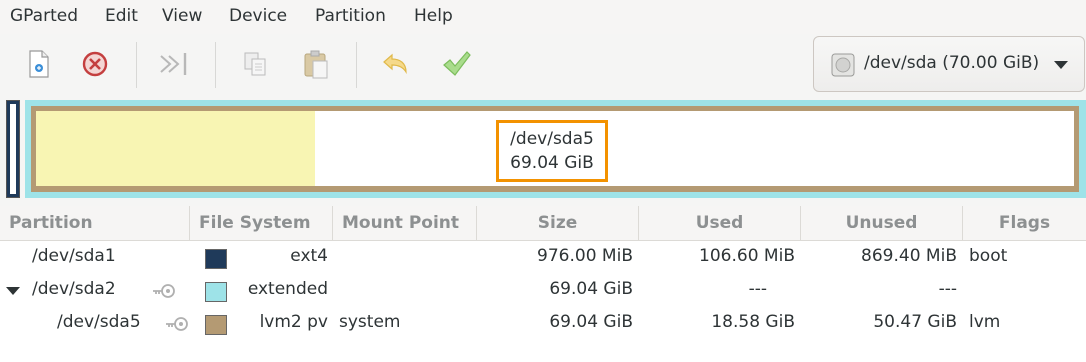 The height and width of the screenshot is (362, 1086). I want to click on column-partition: Partition, so click(95, 223).